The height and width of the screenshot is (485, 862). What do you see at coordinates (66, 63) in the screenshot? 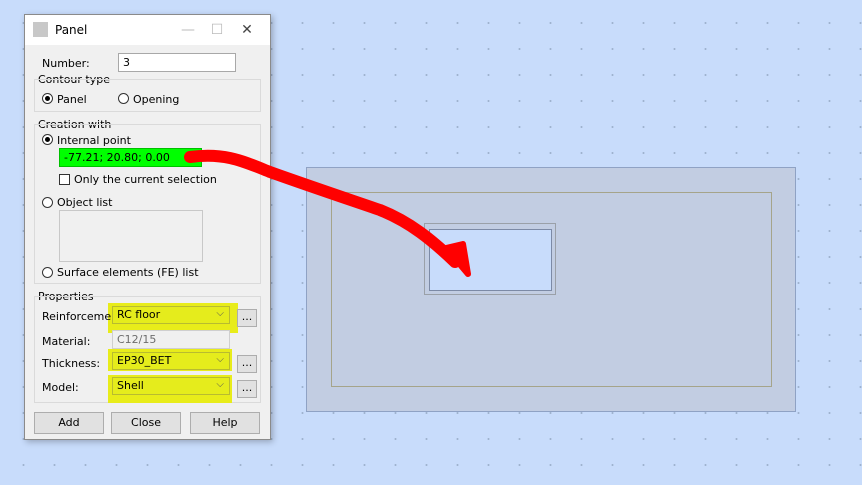
I see `number-label: Number:` at bounding box center [66, 63].